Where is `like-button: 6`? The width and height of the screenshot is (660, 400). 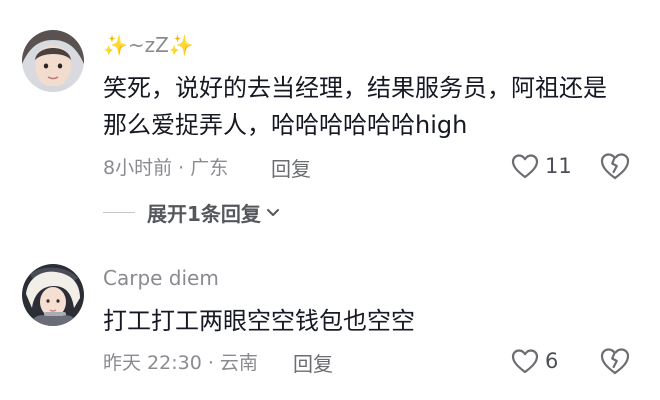
like-button: 6 is located at coordinates (534, 361).